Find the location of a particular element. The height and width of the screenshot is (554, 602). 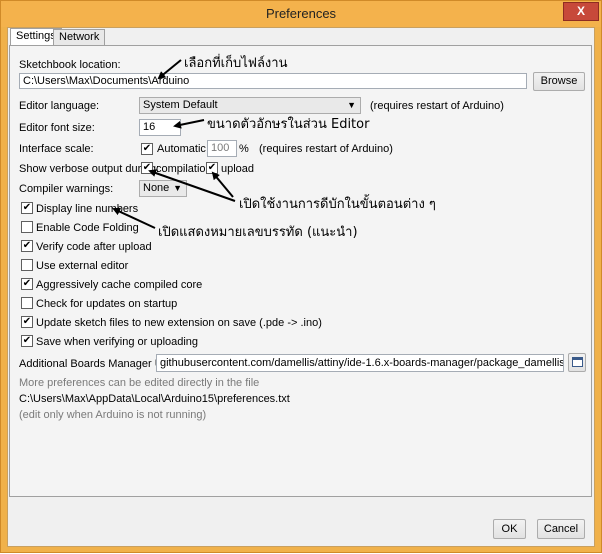

update-extension-checkbox is located at coordinates (27, 322).